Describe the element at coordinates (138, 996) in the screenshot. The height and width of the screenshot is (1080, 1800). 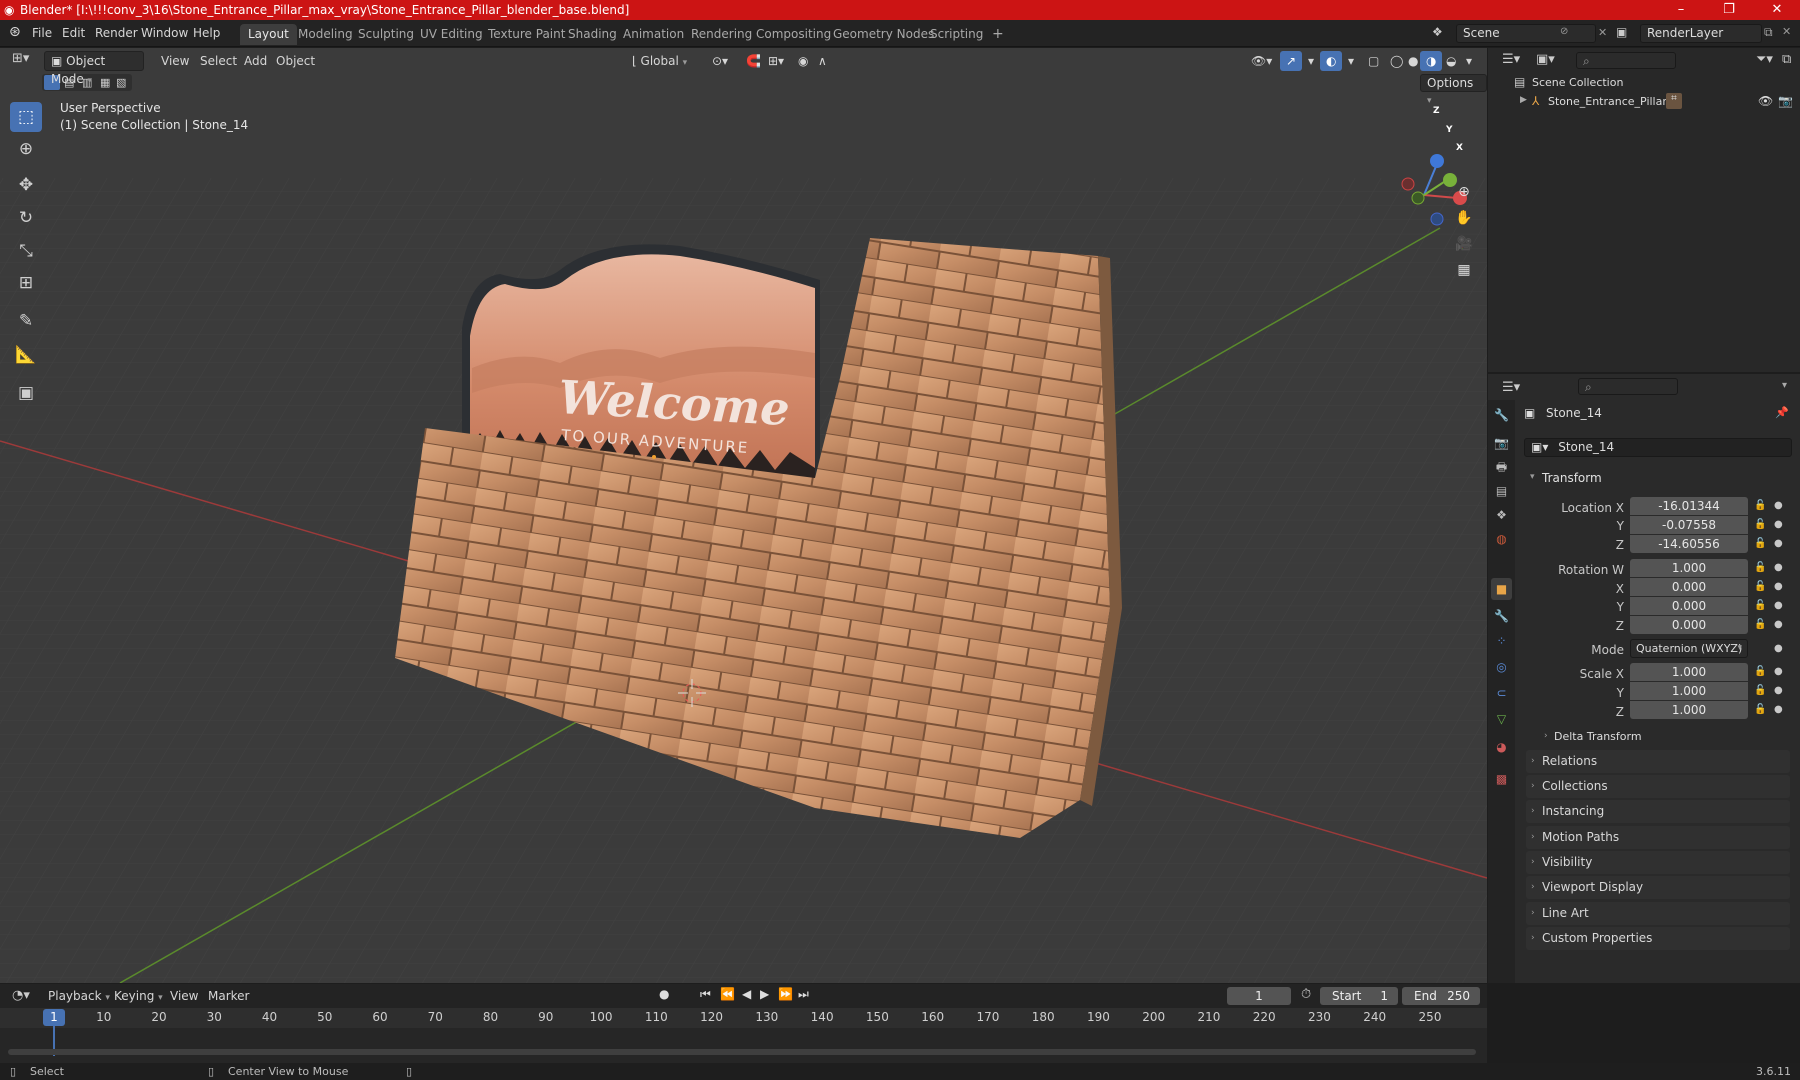
I see `menu-keying: Keying ▾` at that location.